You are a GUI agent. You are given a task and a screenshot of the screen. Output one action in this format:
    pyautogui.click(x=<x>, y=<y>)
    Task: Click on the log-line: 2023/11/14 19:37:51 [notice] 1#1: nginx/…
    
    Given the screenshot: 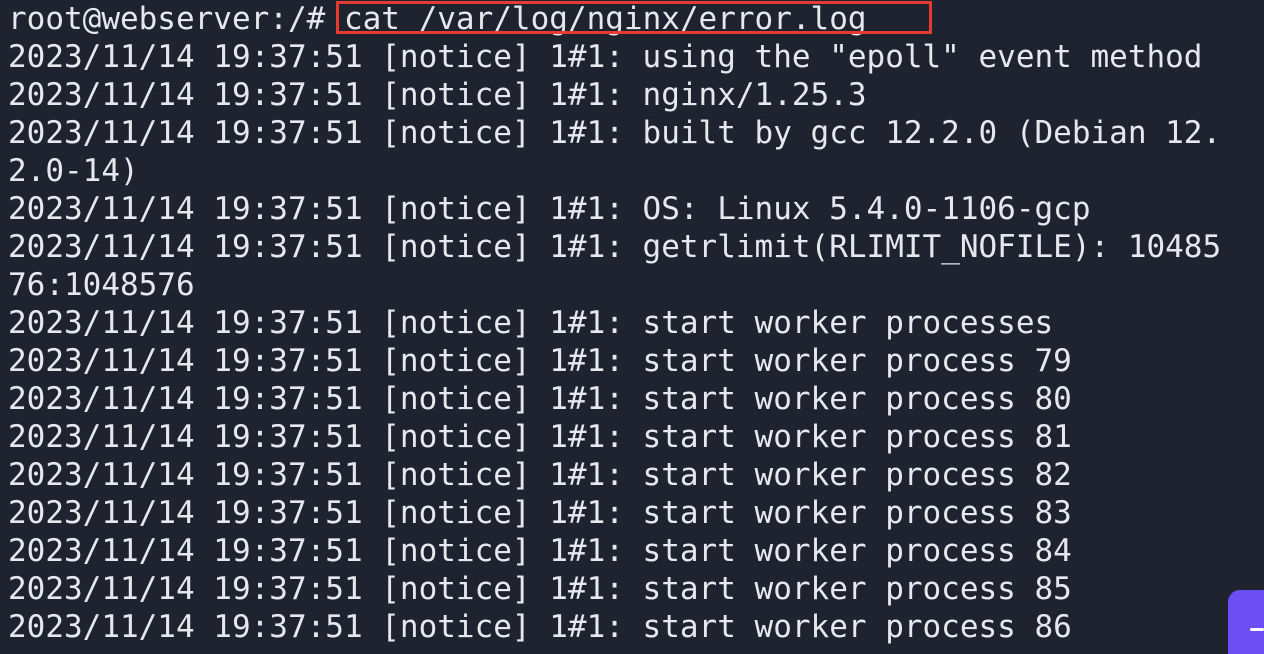 What is the action you would take?
    pyautogui.click(x=437, y=95)
    